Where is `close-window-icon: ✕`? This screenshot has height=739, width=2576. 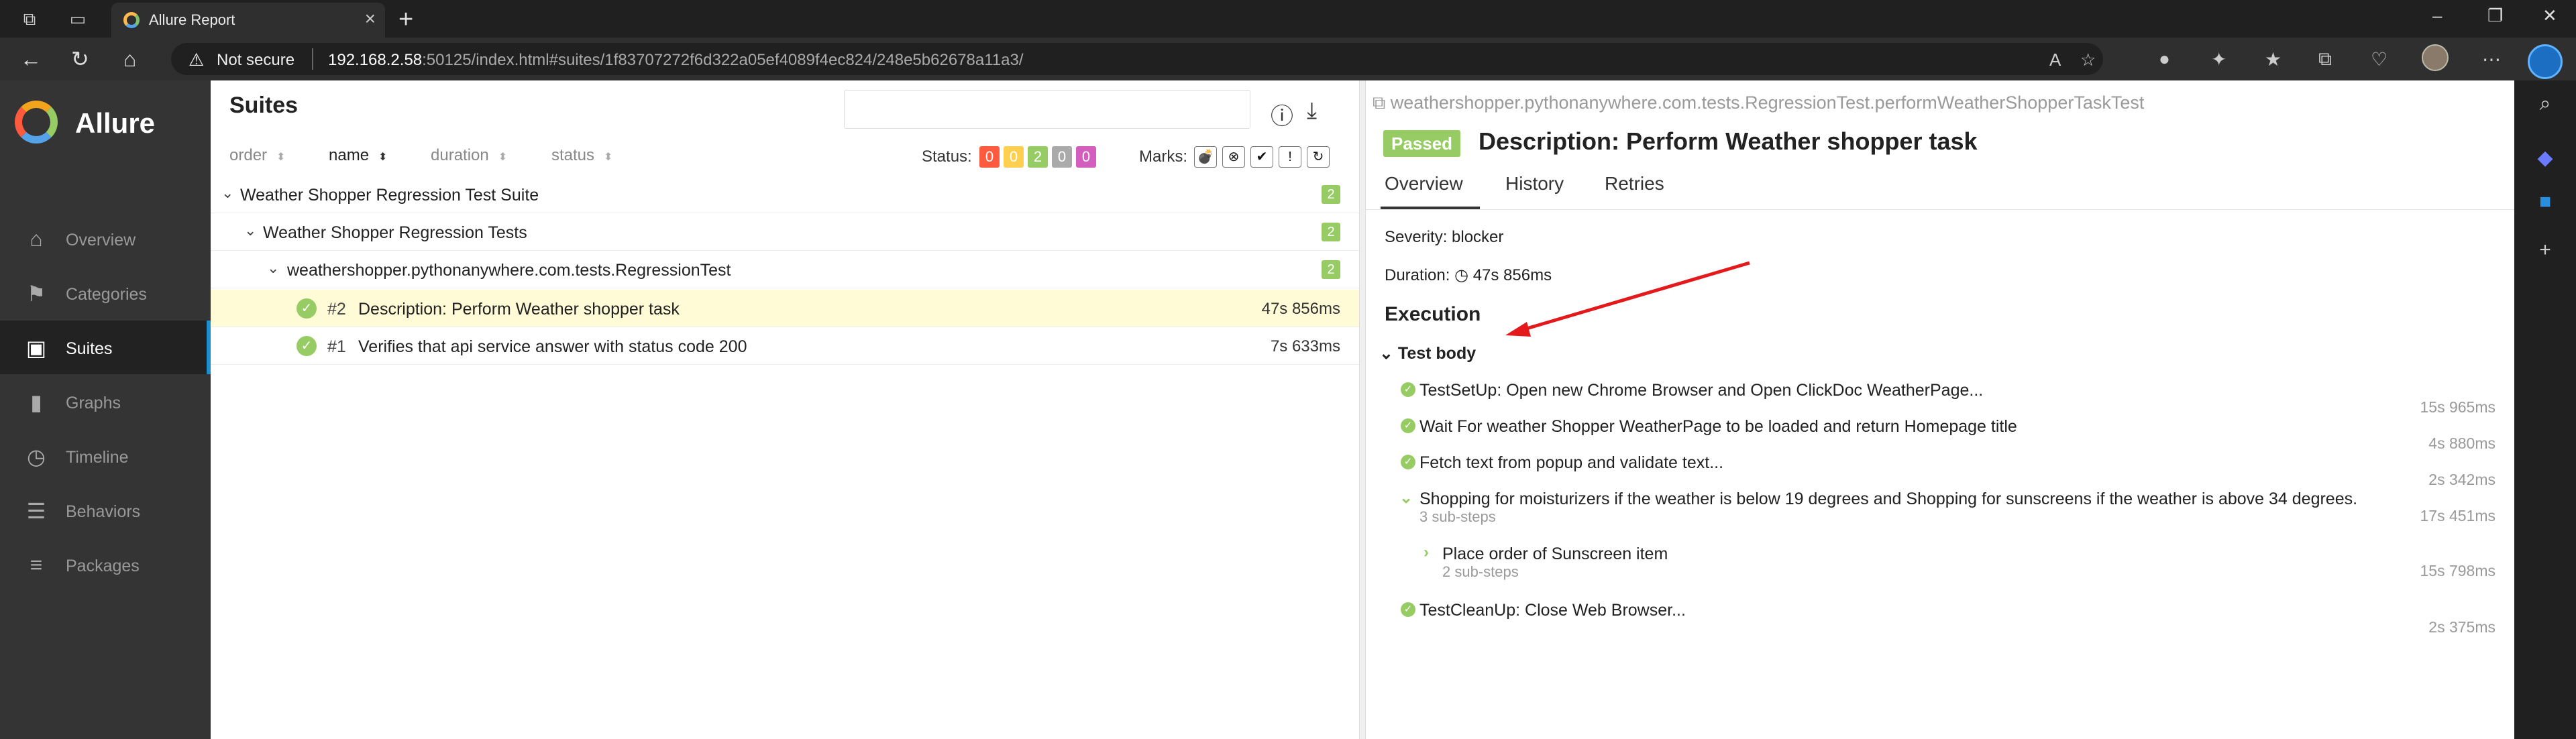 close-window-icon: ✕ is located at coordinates (2549, 16).